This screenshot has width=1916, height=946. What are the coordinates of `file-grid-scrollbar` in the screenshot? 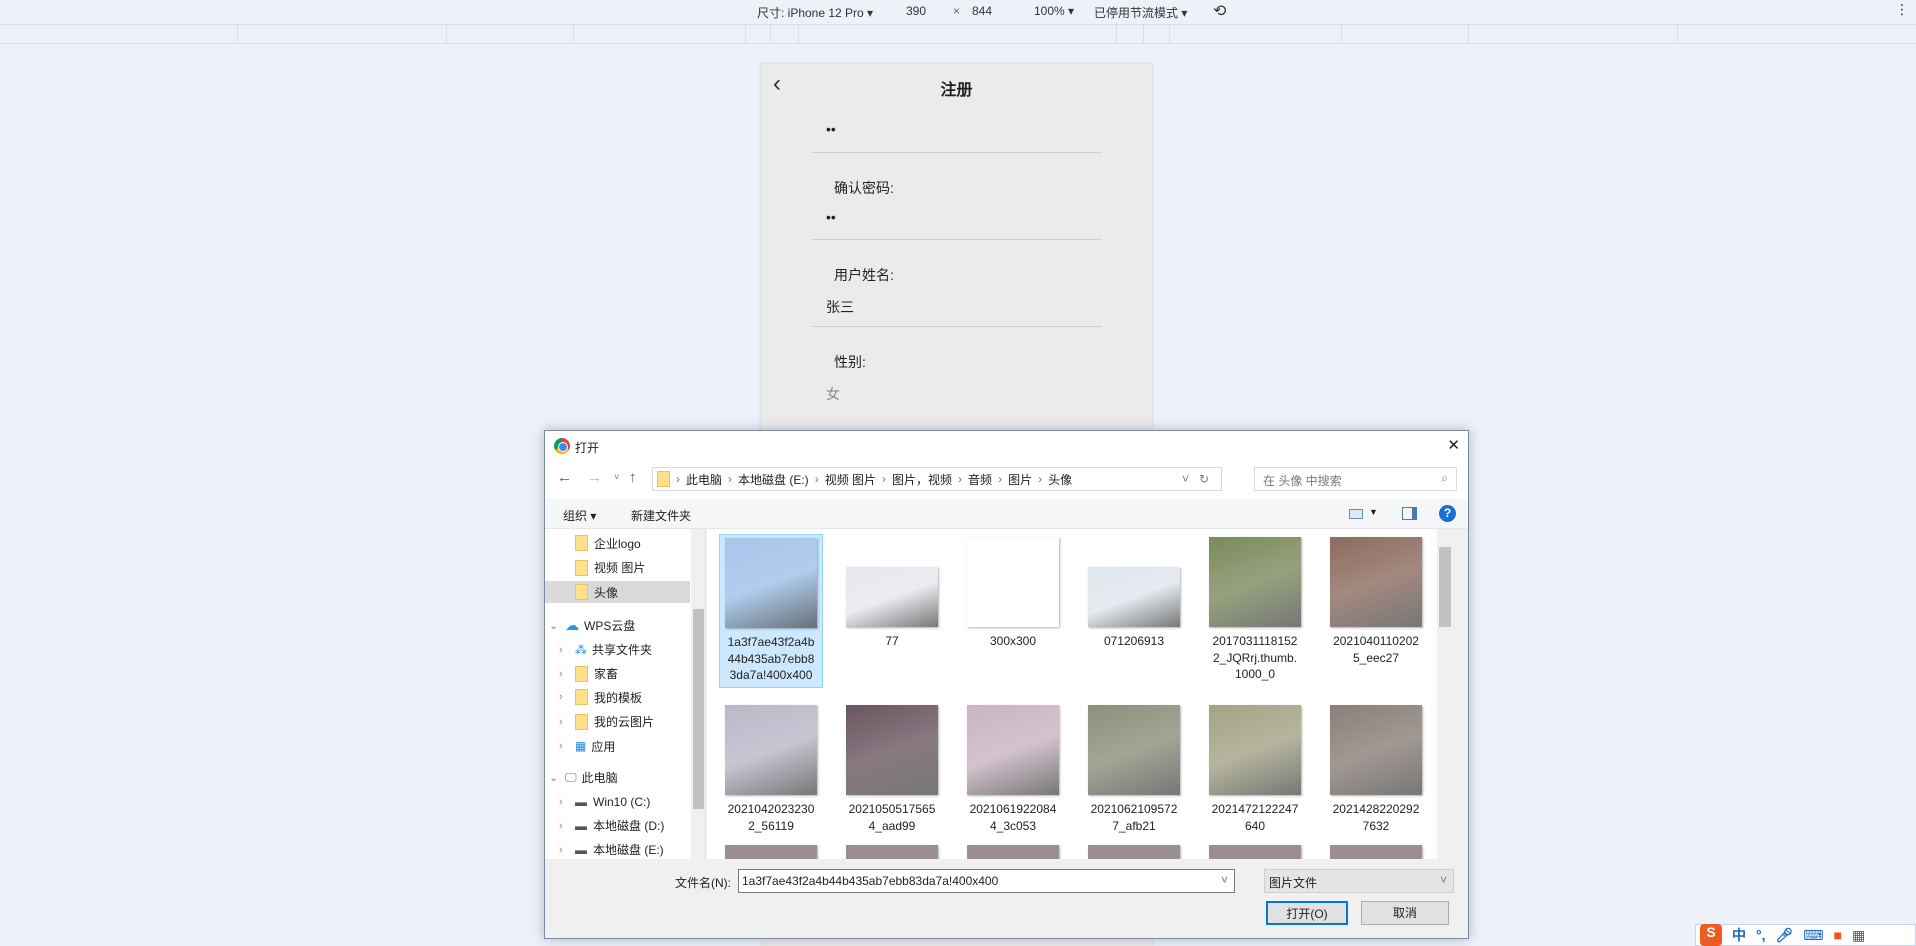 It's located at (1445, 694).